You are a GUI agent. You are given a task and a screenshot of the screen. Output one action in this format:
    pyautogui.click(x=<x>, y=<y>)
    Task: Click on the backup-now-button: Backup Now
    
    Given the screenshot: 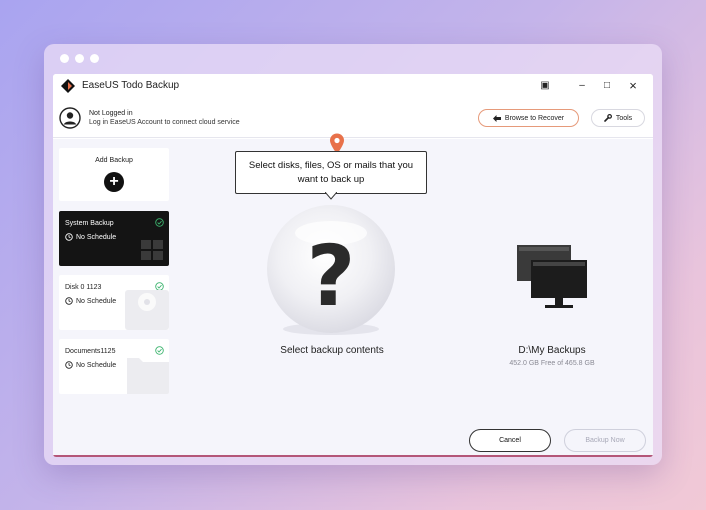 What is the action you would take?
    pyautogui.click(x=605, y=440)
    